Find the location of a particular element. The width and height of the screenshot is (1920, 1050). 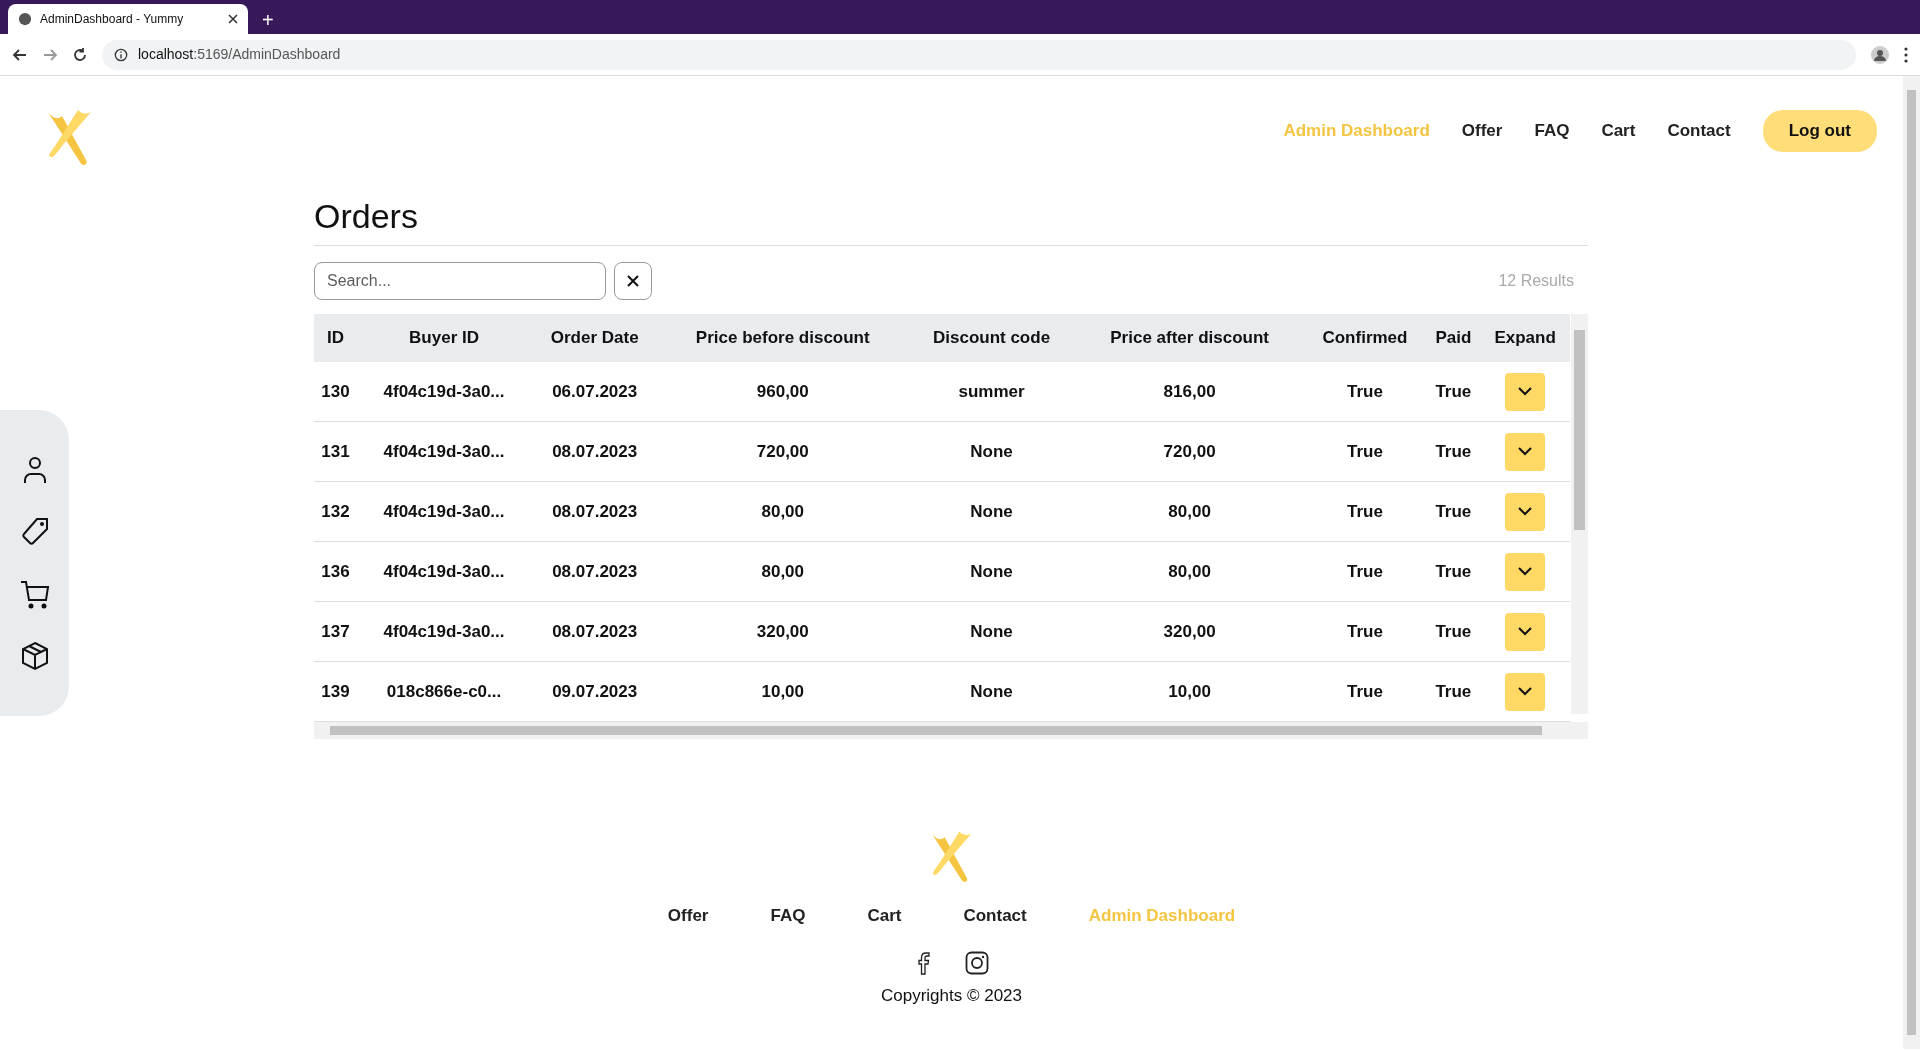

column-header: Order Date is located at coordinates (595, 337).